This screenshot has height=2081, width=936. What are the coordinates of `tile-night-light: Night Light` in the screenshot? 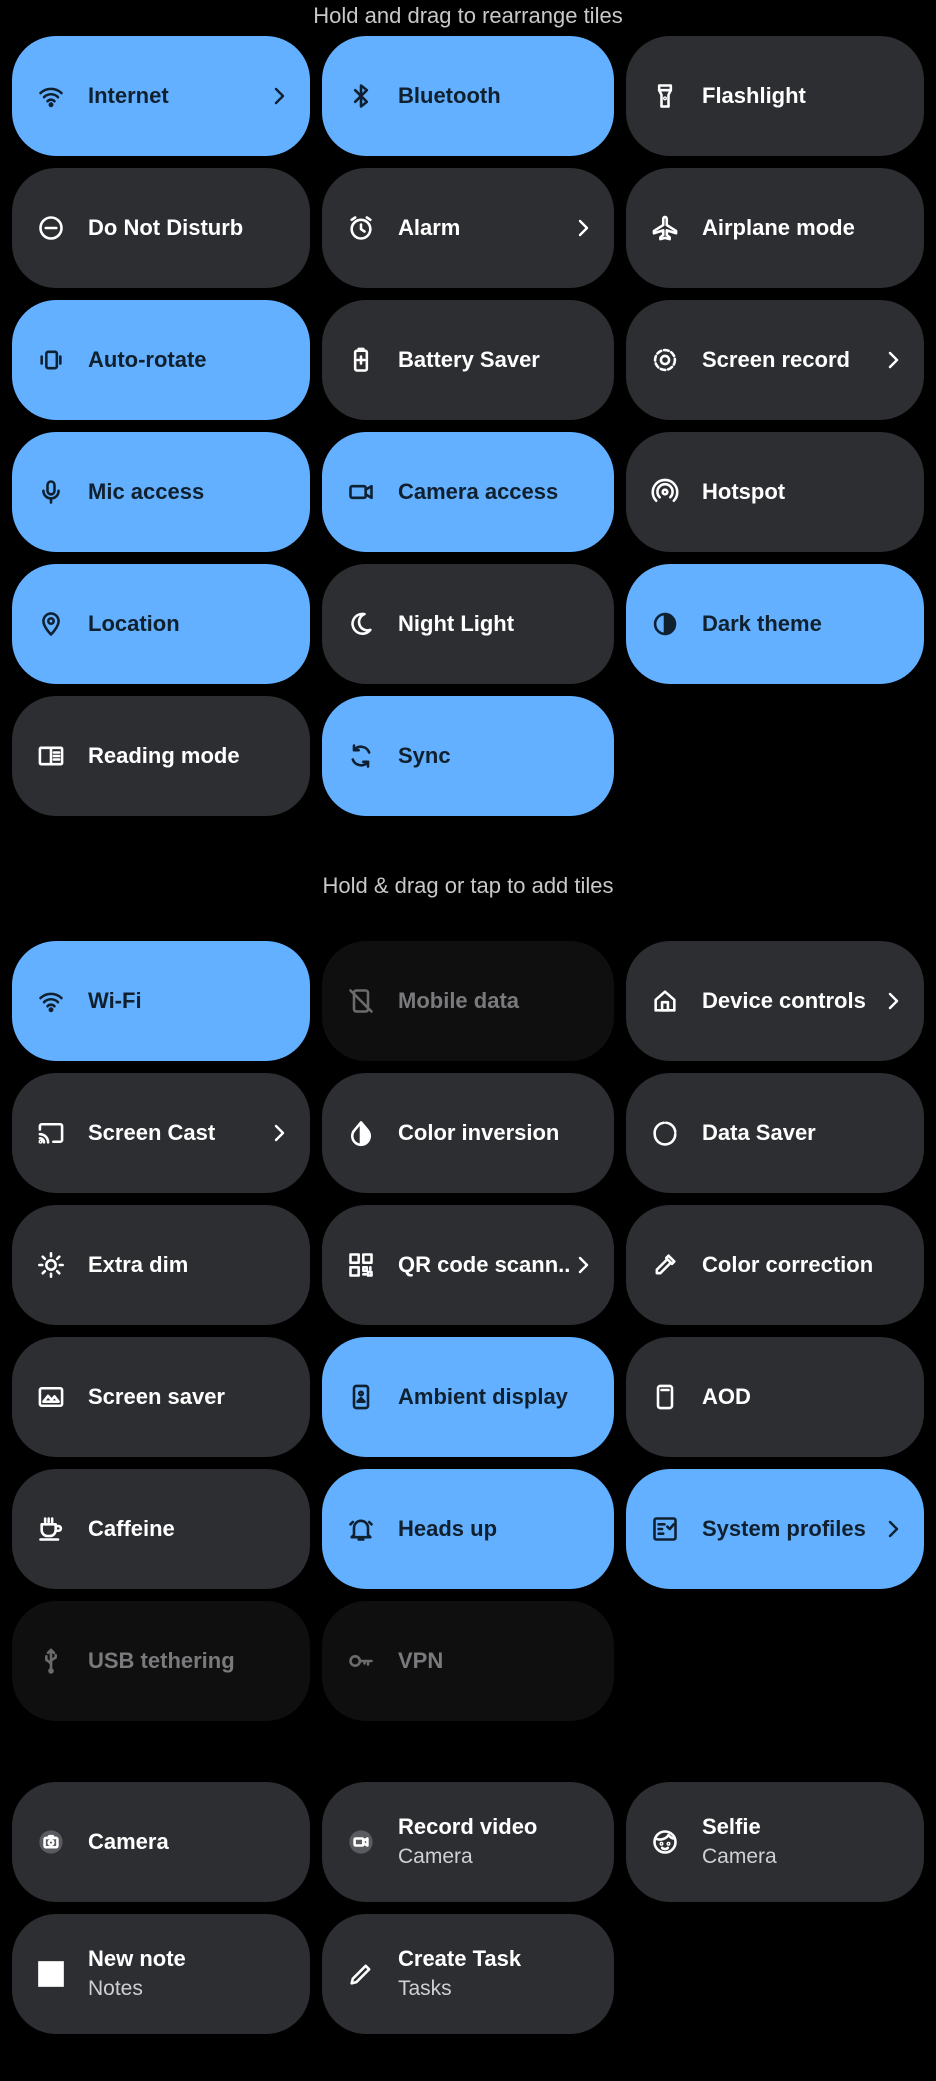 It's located at (468, 624).